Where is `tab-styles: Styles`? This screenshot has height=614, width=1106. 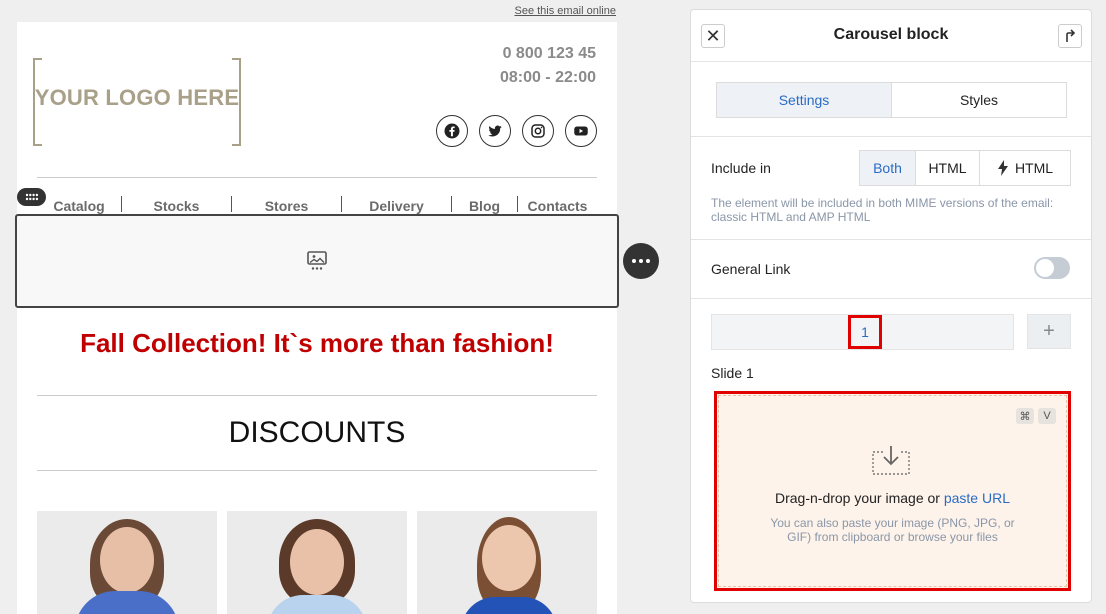
tab-styles: Styles is located at coordinates (979, 100).